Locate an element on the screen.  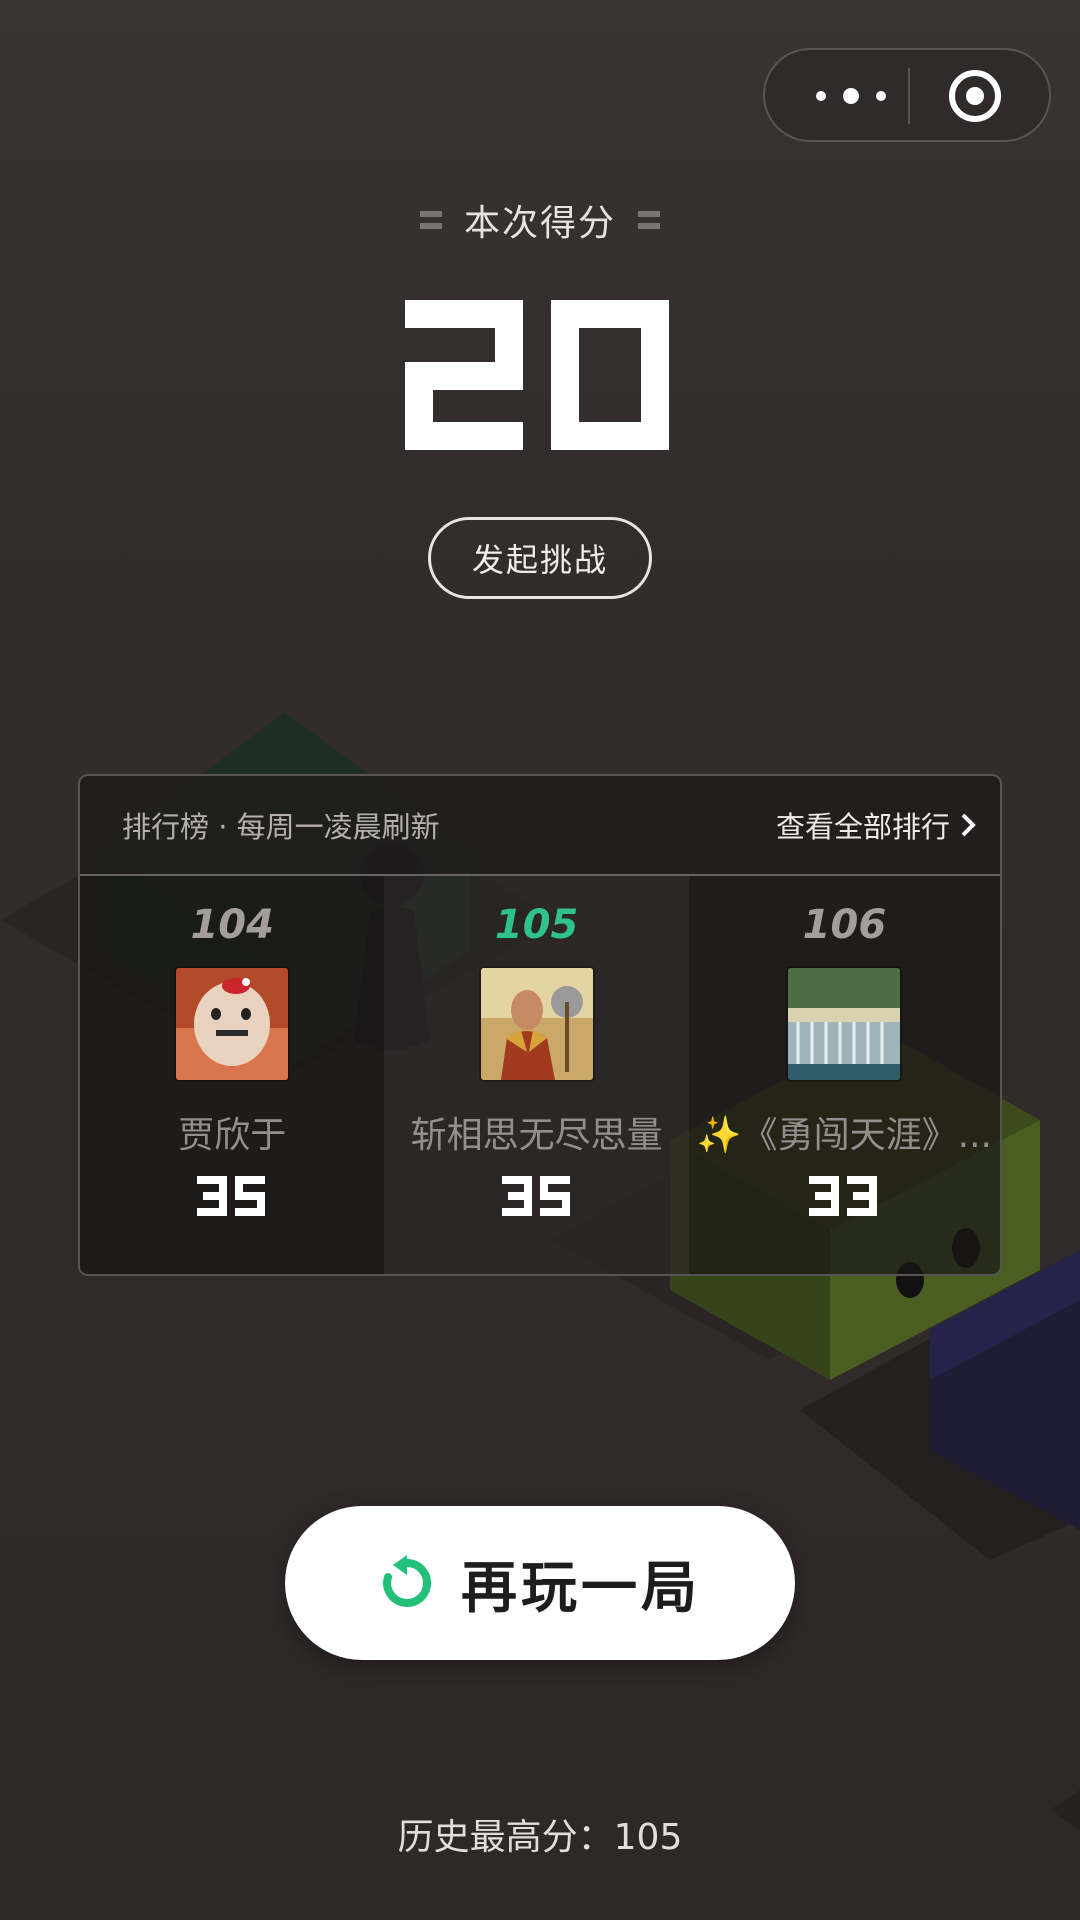
capsule-divider is located at coordinates (909, 96).